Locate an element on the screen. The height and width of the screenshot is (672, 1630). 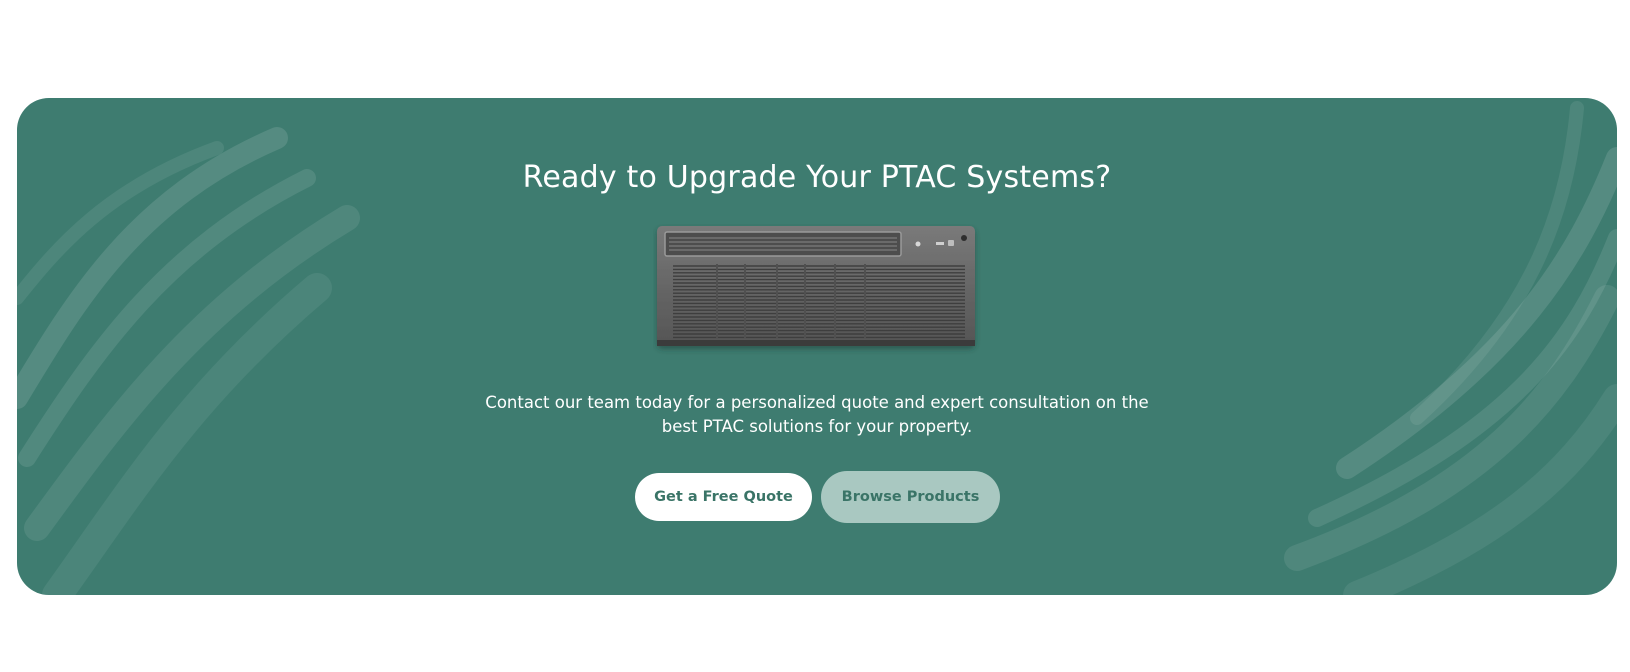
get-free-quote-button: Get a Free Quote is located at coordinates (723, 497).